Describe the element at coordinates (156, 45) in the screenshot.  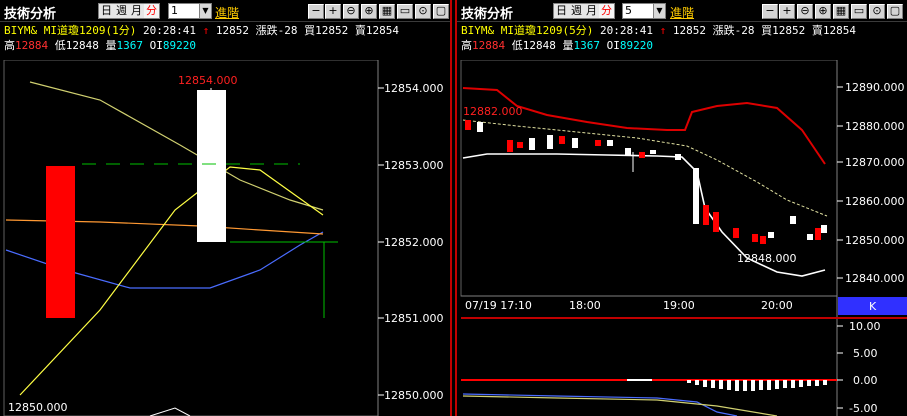
I see `left-oi-label: OI` at that location.